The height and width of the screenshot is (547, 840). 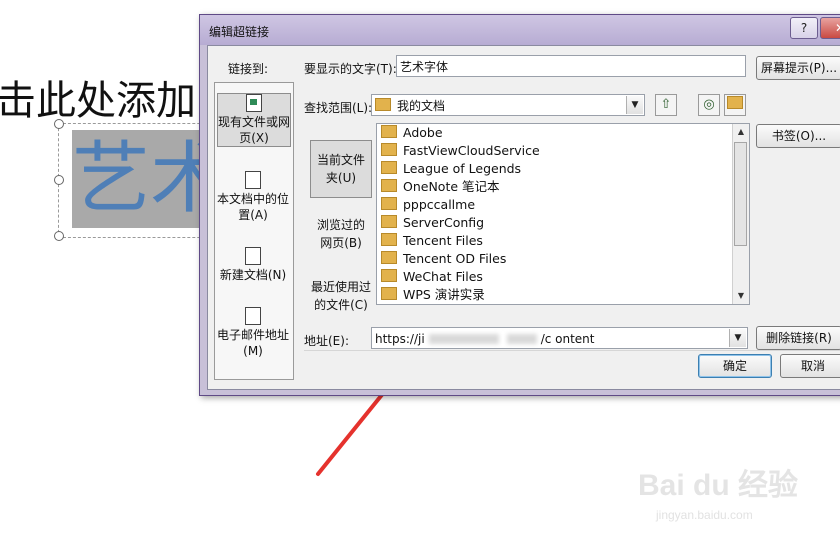 I want to click on file-list-scrollbar: ▲ ▼, so click(x=740, y=214).